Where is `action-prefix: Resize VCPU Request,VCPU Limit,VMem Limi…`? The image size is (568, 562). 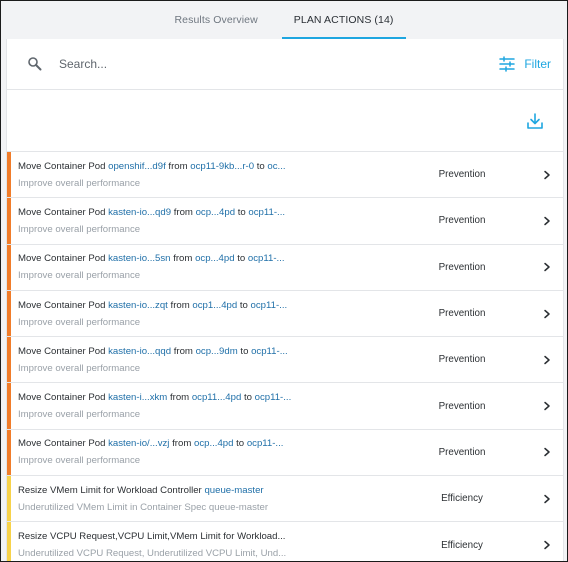 action-prefix: Resize VCPU Request,VCPU Limit,VMem Limi… is located at coordinates (152, 537).